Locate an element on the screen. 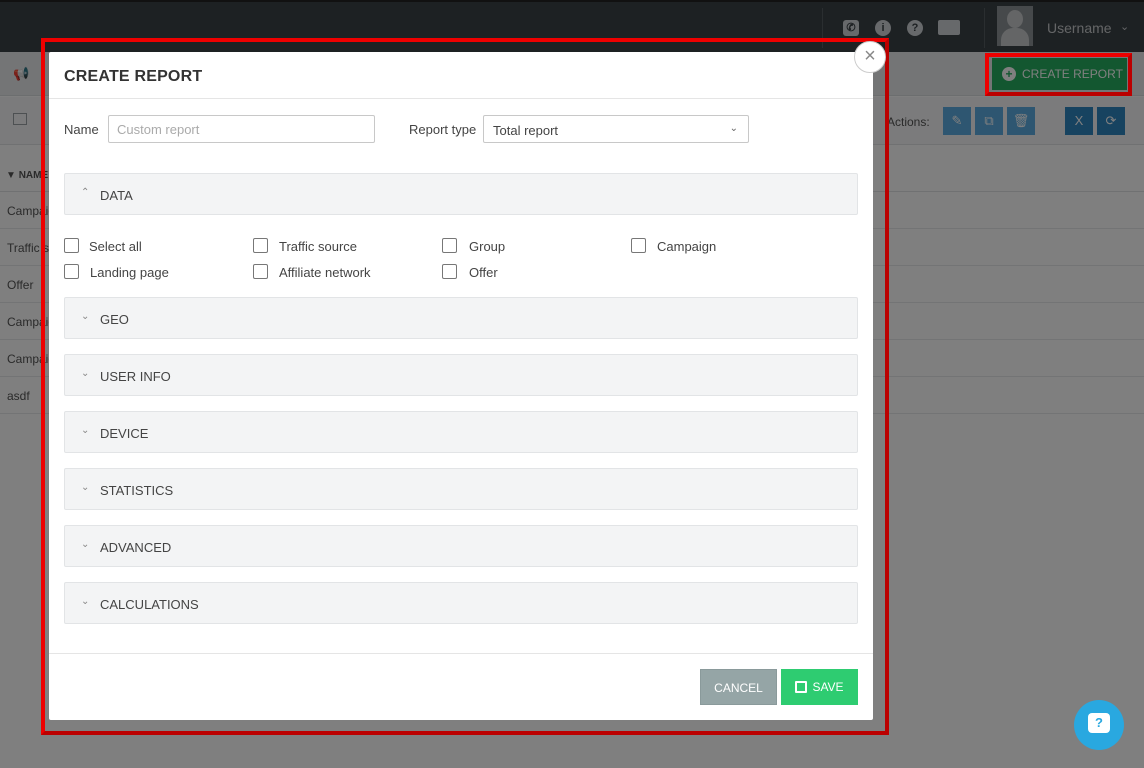 The width and height of the screenshot is (1144, 768). highlight-frame-create-button is located at coordinates (1058, 74).